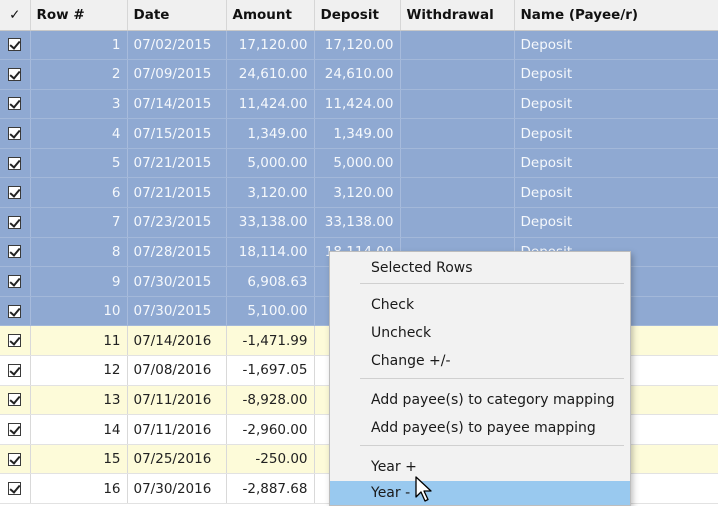 The height and width of the screenshot is (506, 718). I want to click on row-number-cell: 12, so click(79, 370).